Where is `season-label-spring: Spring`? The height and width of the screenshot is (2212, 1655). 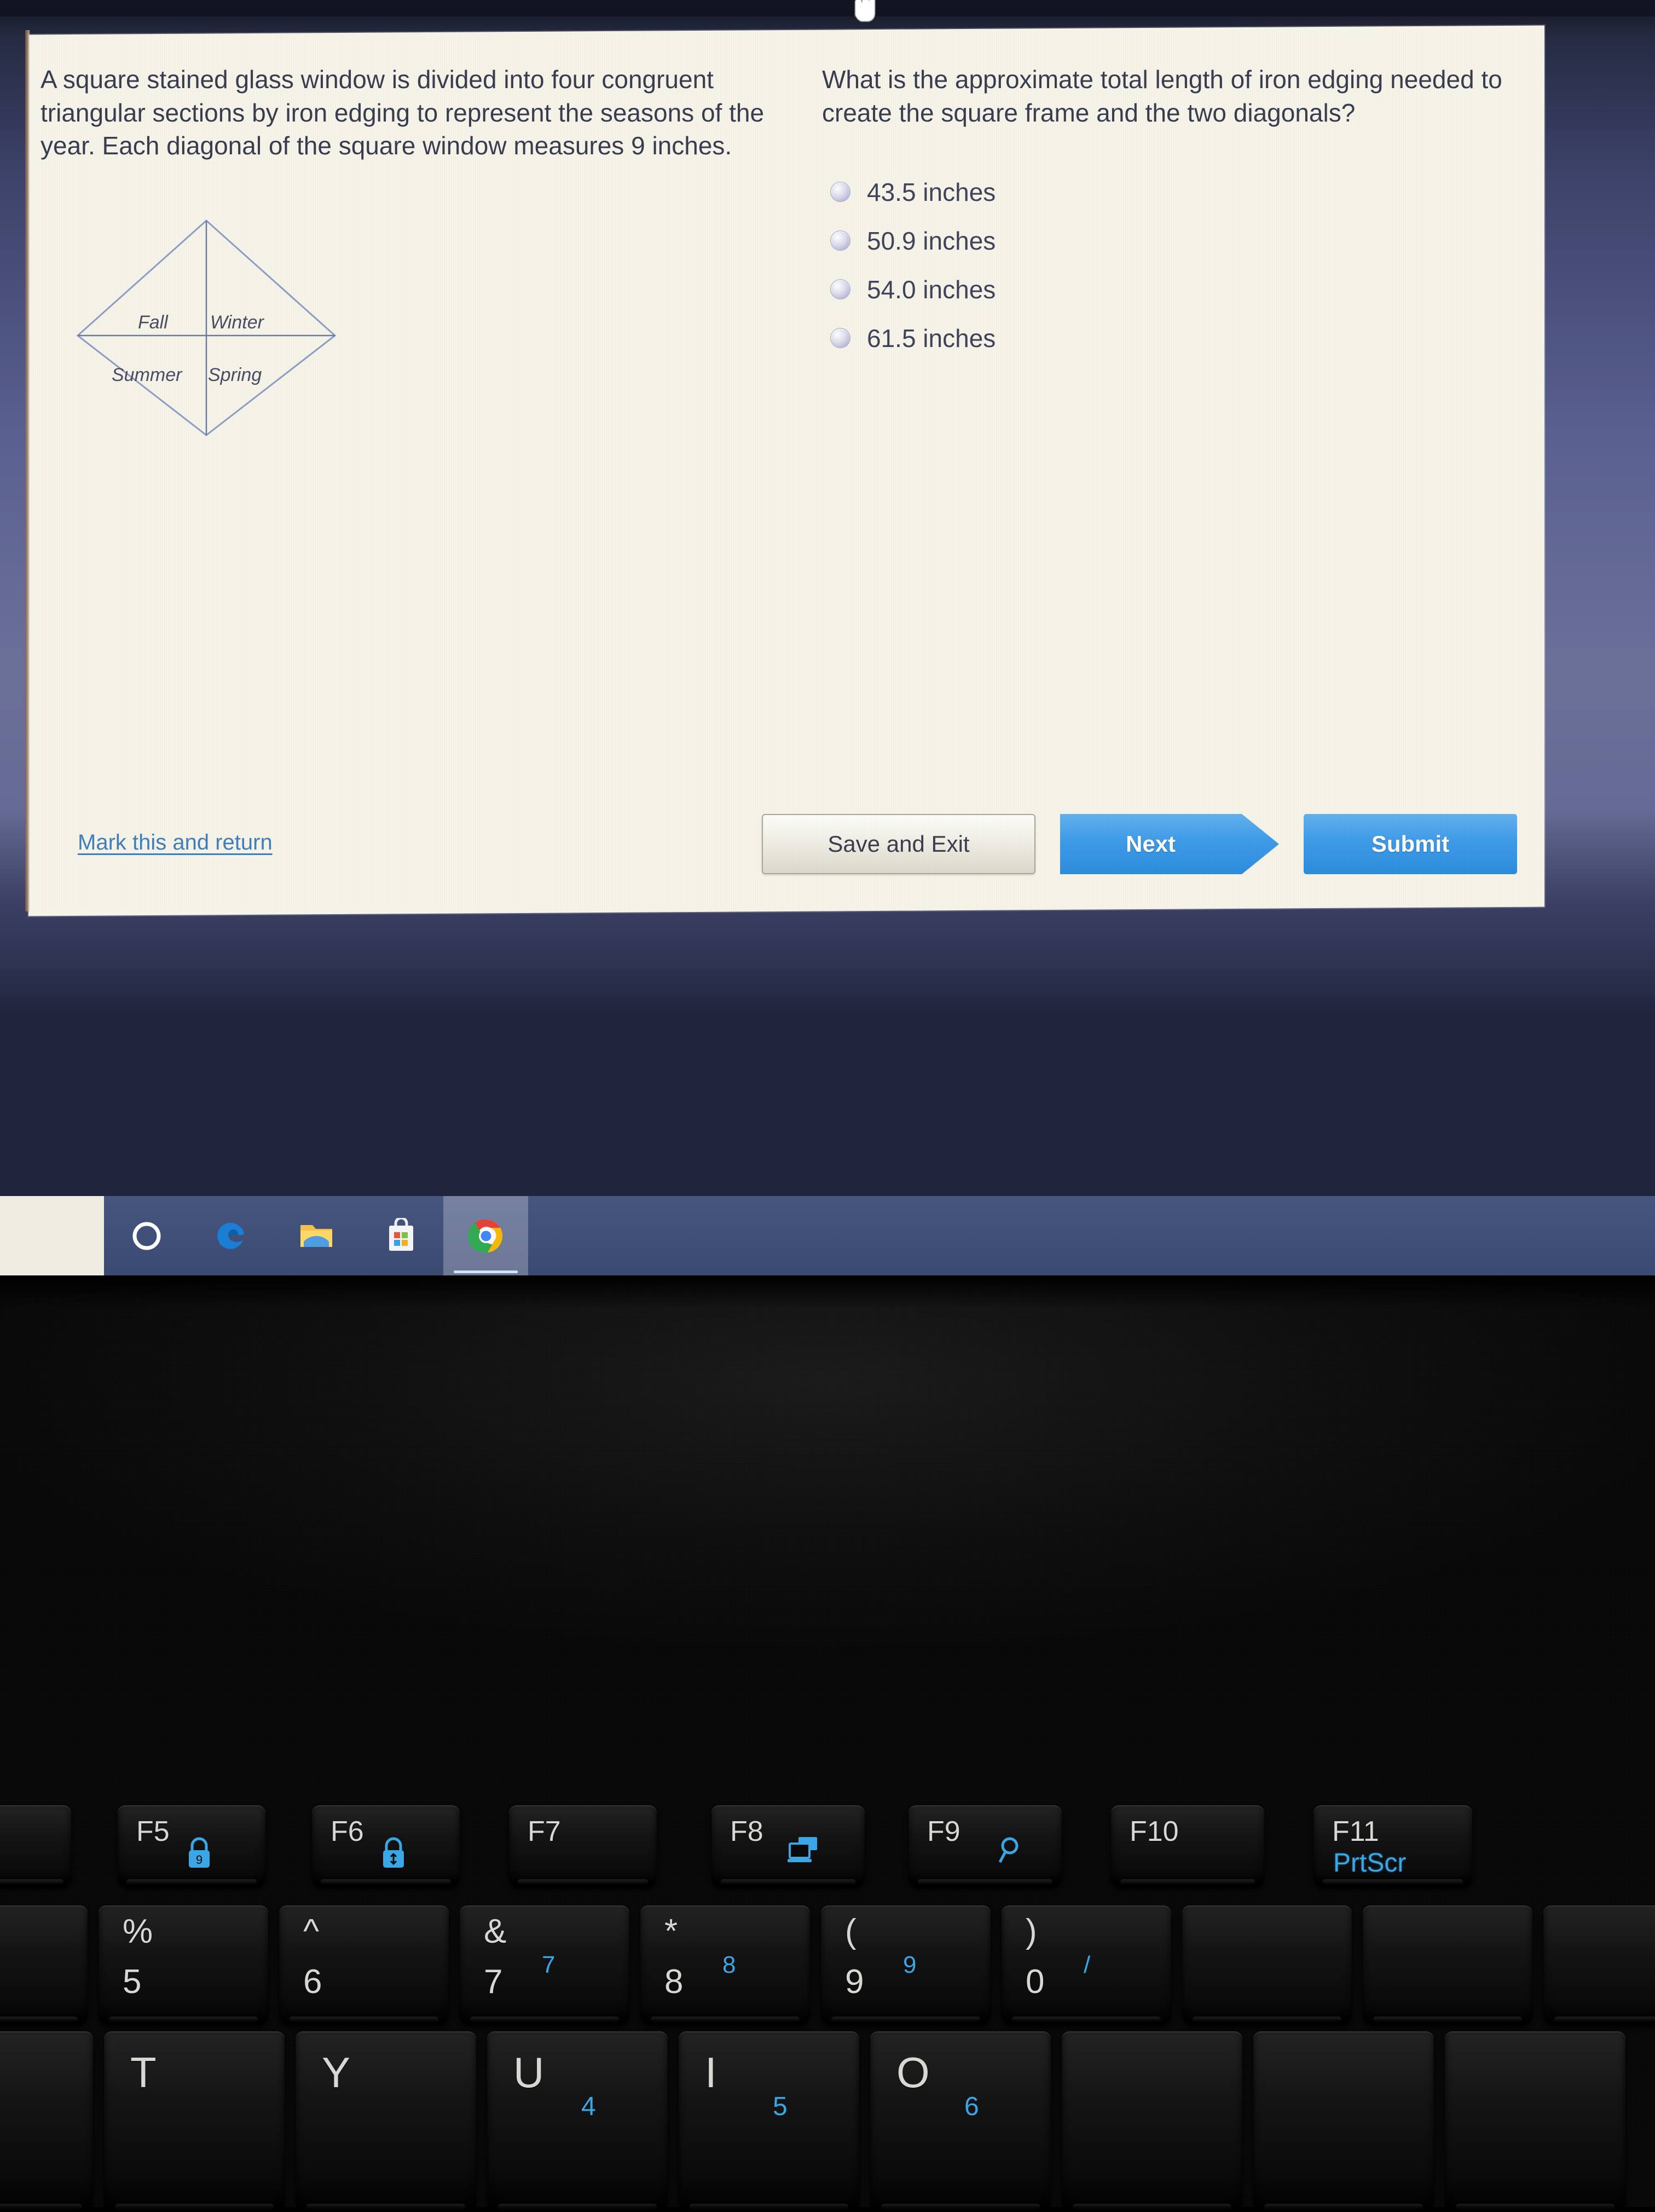
season-label-spring: Spring is located at coordinates (235, 375).